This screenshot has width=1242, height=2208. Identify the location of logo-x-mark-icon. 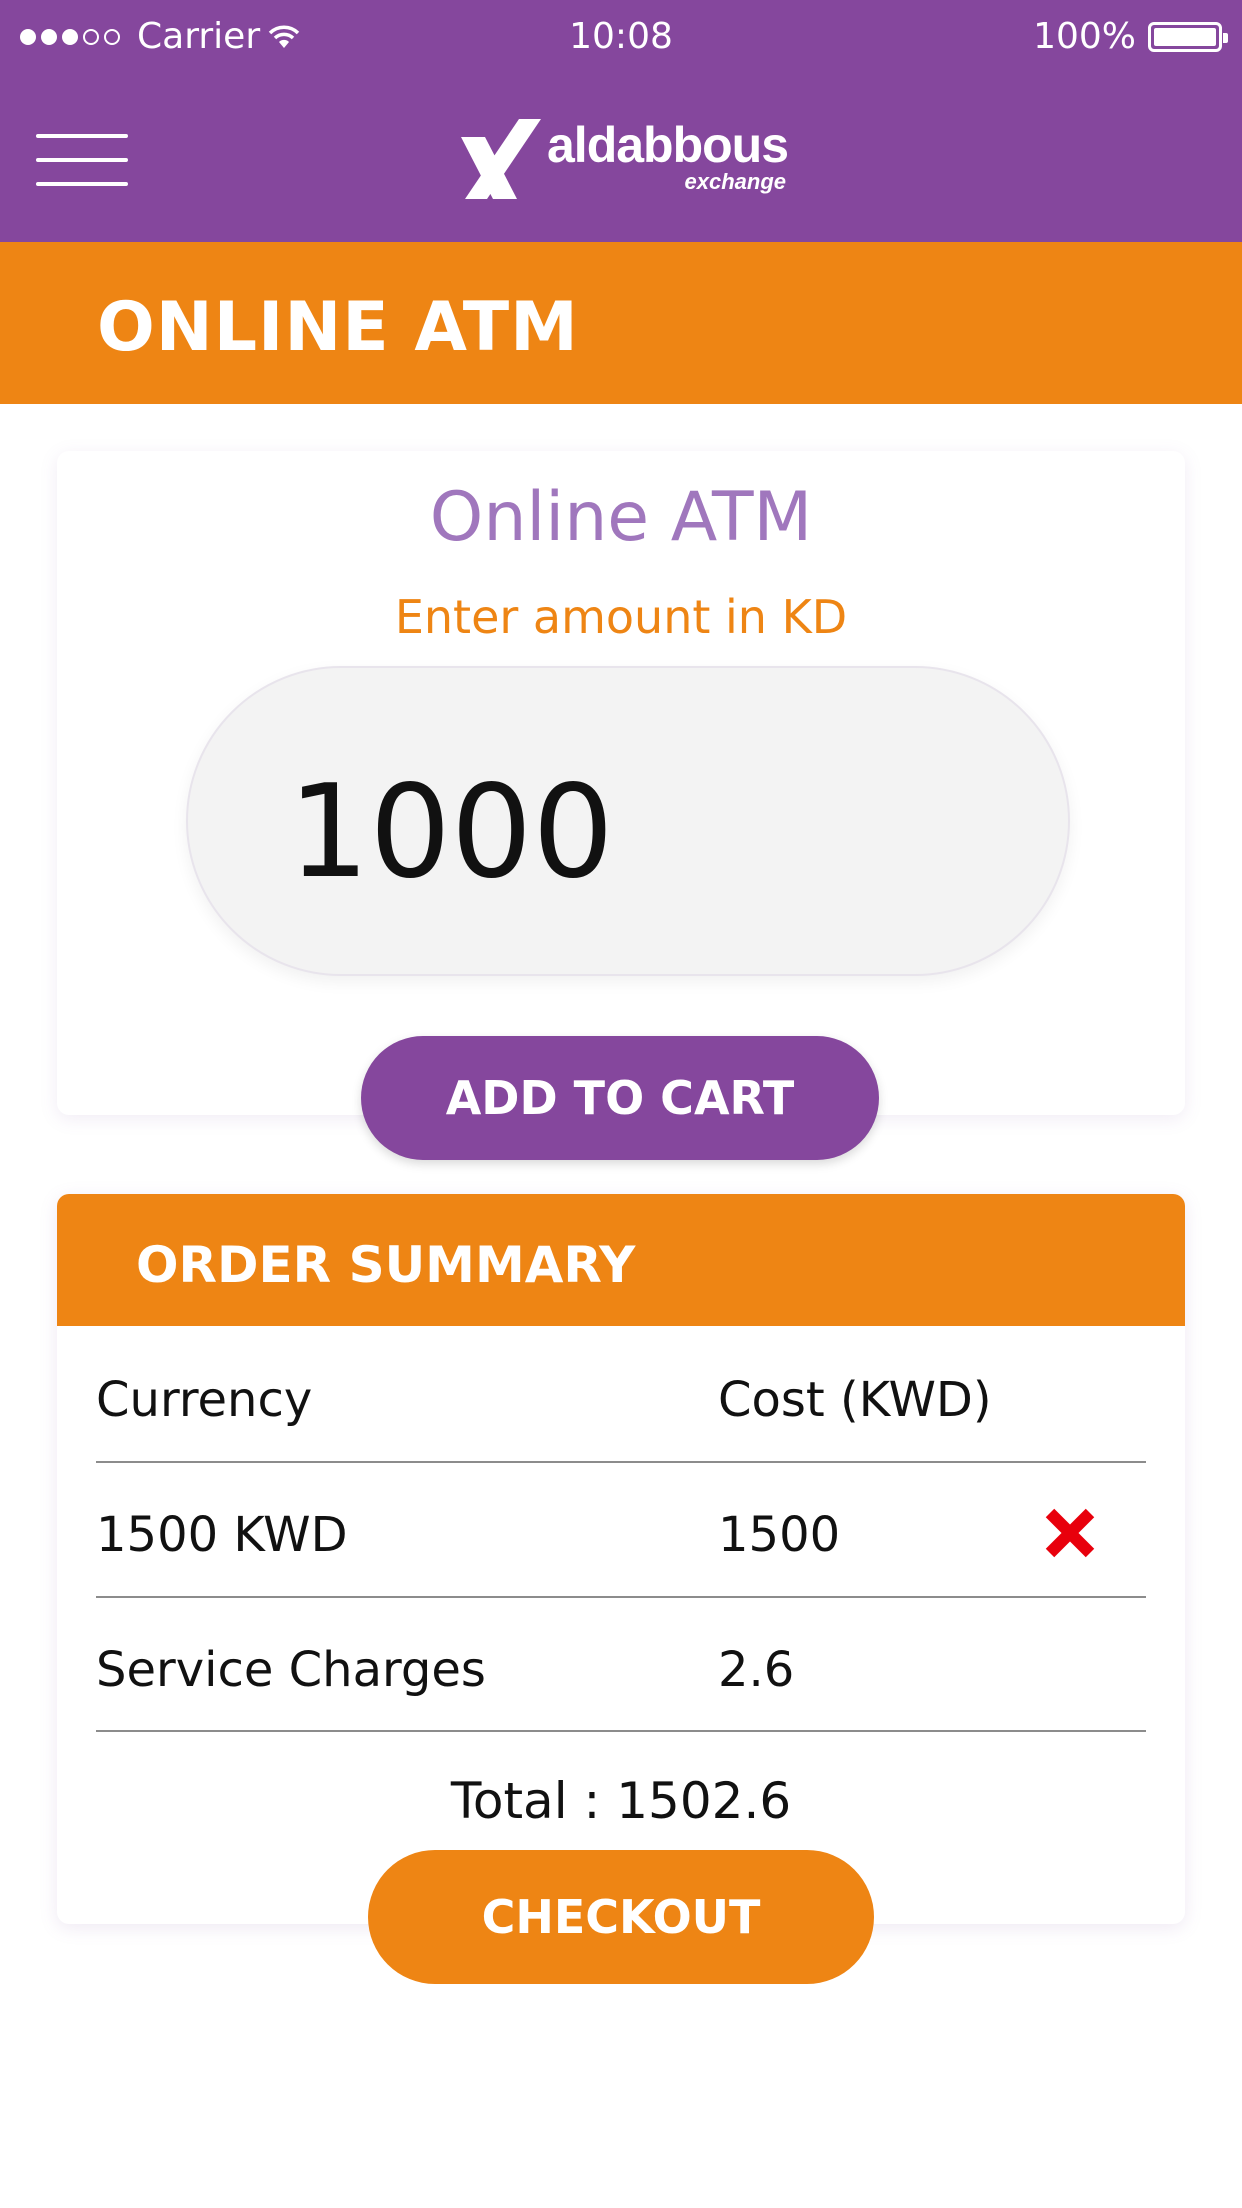
(501, 159).